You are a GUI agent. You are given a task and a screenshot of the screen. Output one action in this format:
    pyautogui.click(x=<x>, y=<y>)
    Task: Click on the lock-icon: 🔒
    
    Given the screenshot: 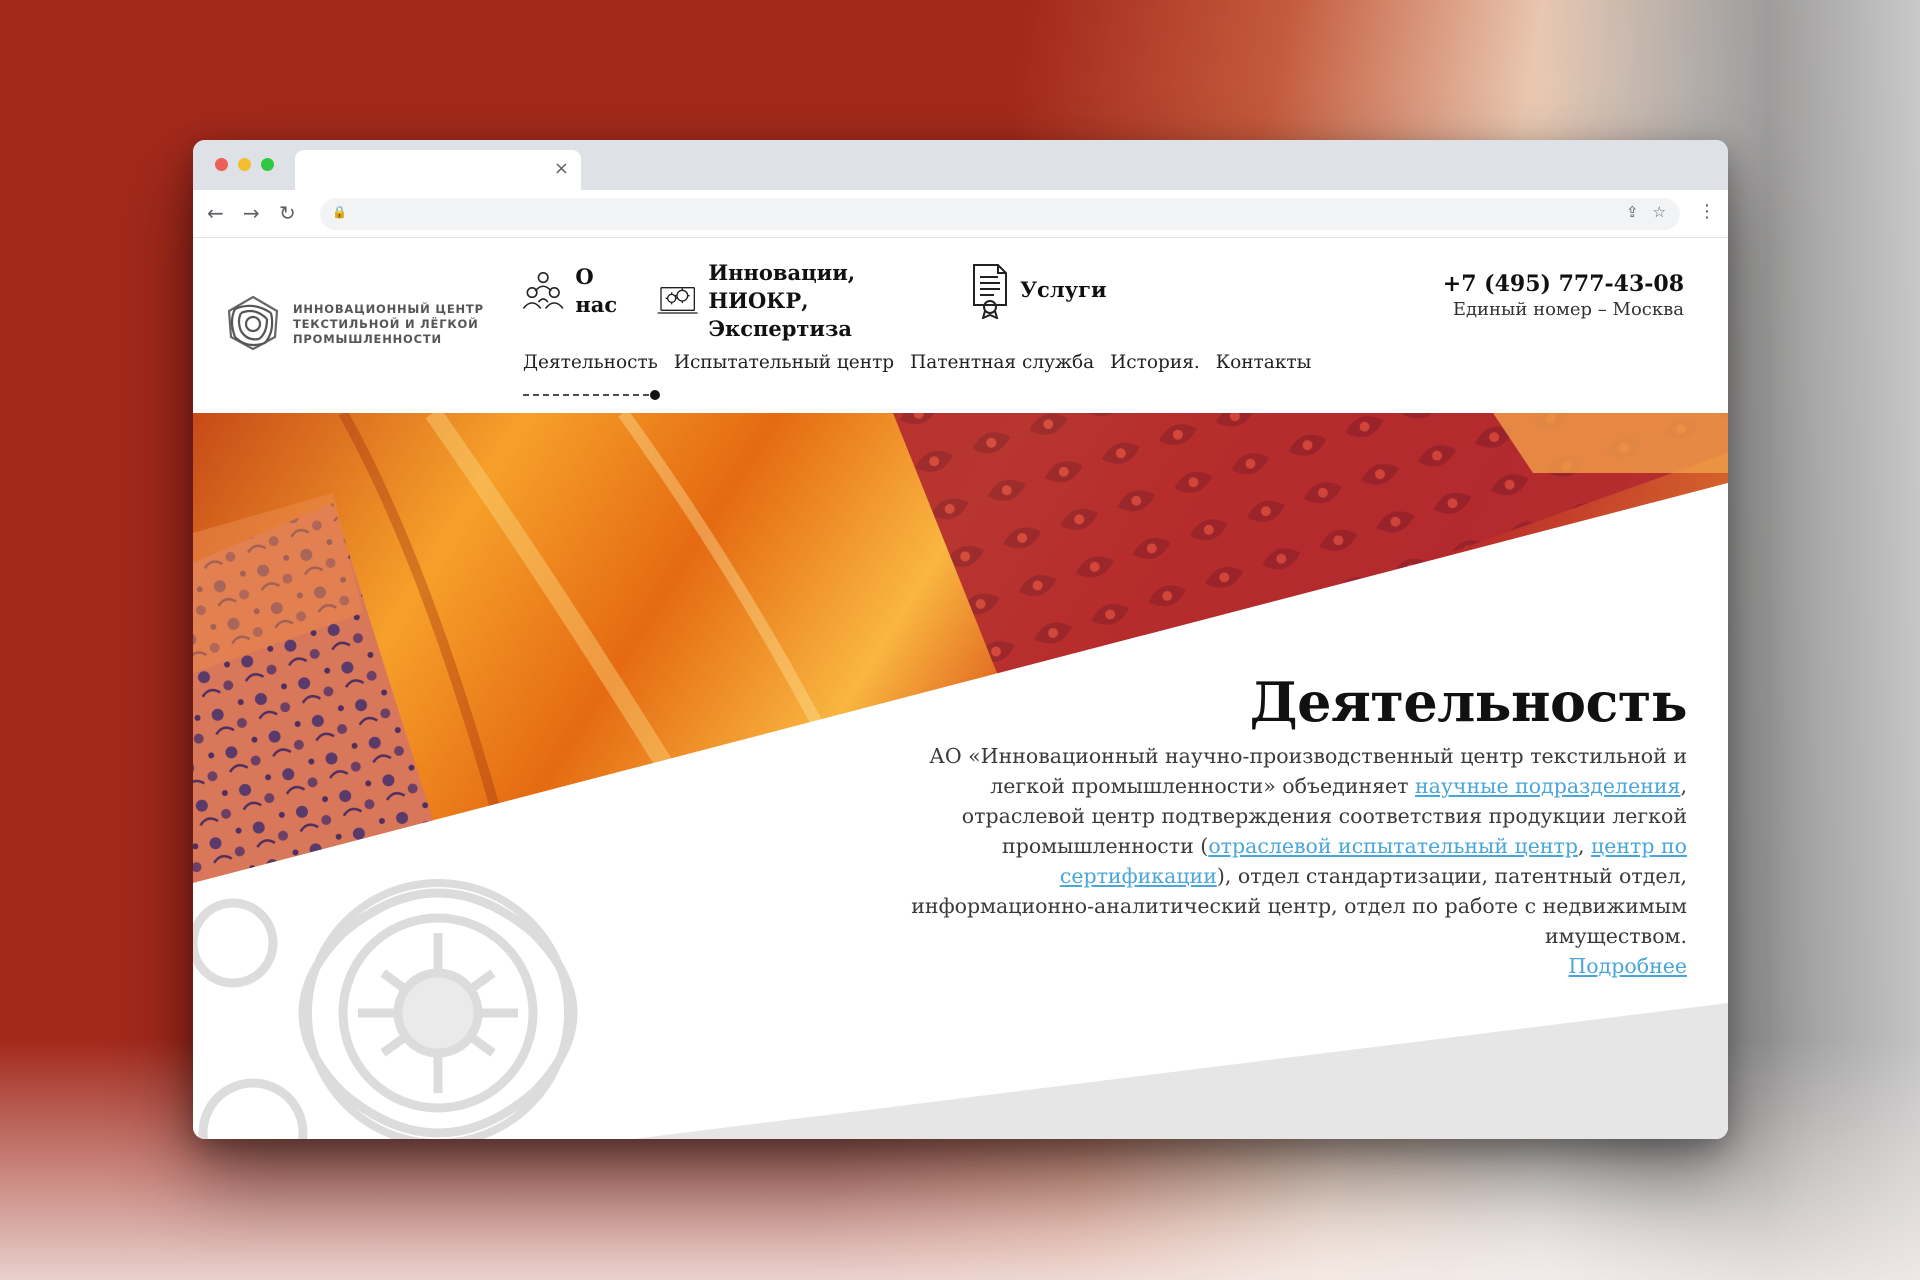 What is the action you would take?
    pyautogui.click(x=339, y=212)
    